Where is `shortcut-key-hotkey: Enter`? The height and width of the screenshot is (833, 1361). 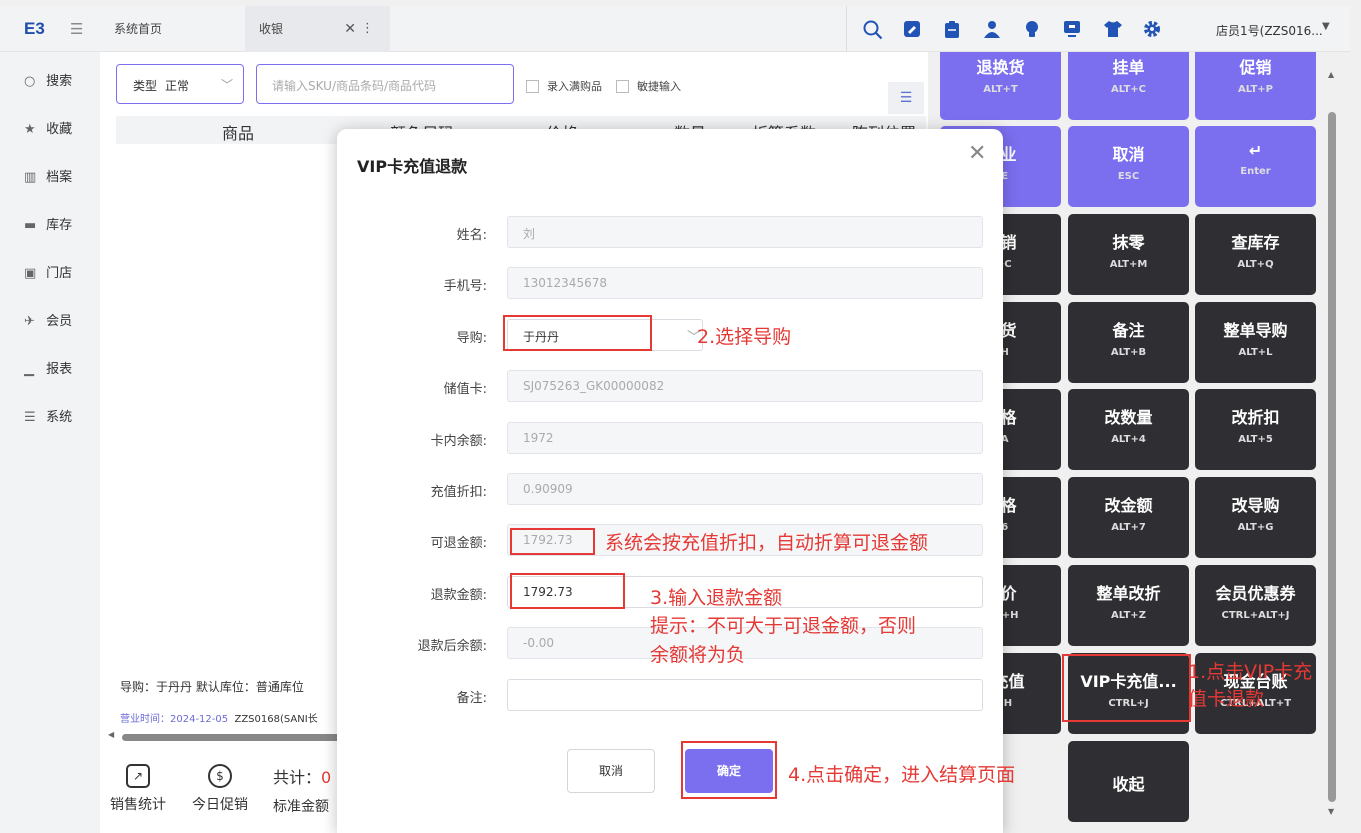 shortcut-key-hotkey: Enter is located at coordinates (1255, 171).